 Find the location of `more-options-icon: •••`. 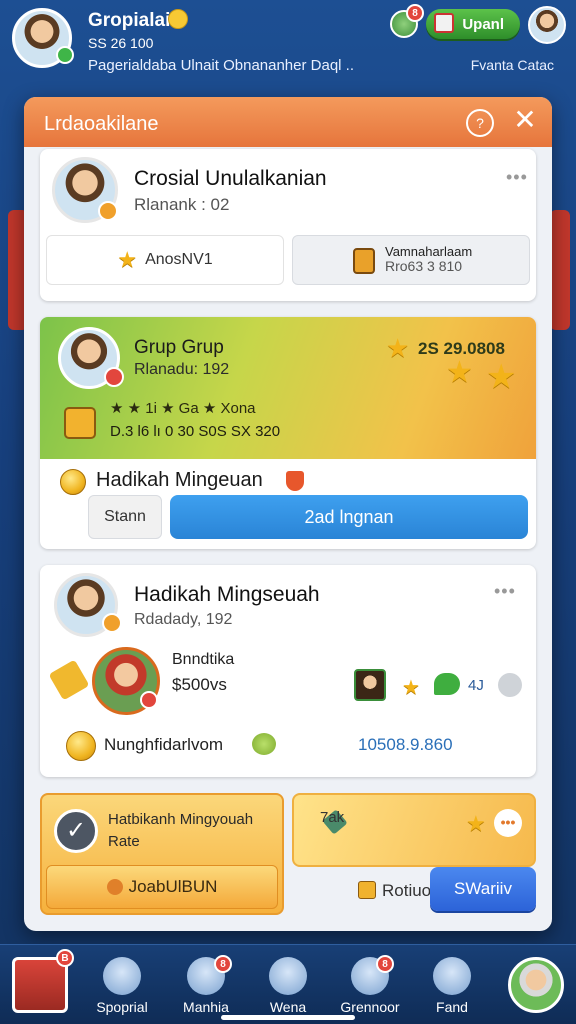

more-options-icon: ••• is located at coordinates (517, 177).